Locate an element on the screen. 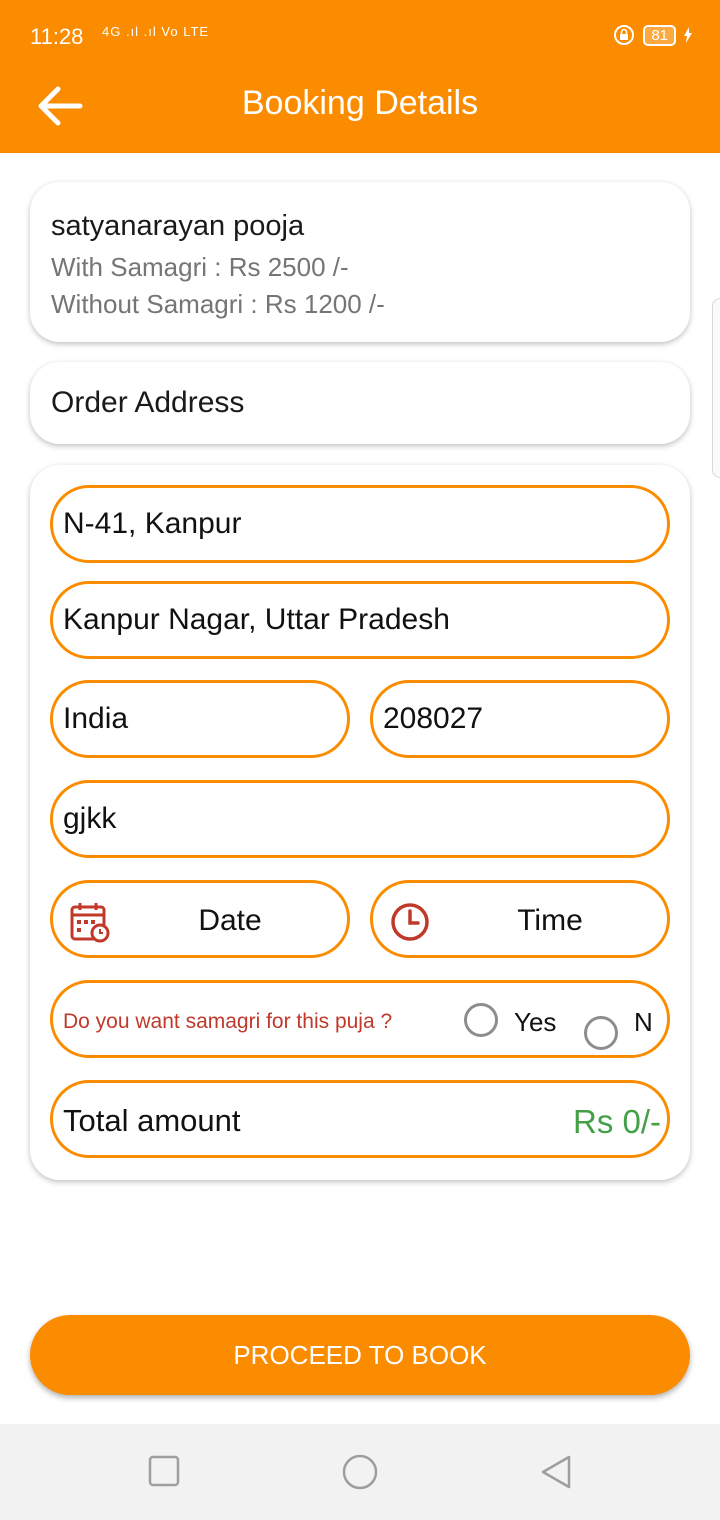  landmark-field: gjkk is located at coordinates (360, 819).